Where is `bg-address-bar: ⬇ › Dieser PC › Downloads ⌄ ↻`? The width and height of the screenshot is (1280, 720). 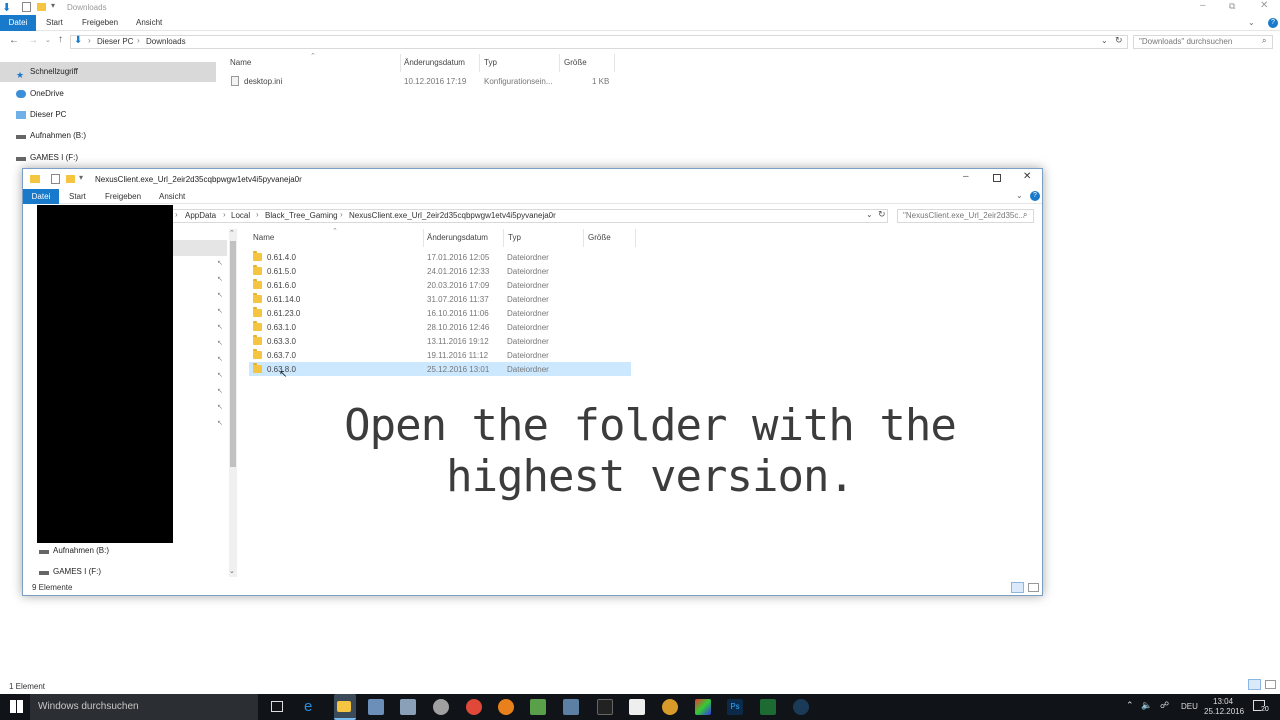
bg-address-bar: ⬇ › Dieser PC › Downloads ⌄ ↻ is located at coordinates (599, 42).